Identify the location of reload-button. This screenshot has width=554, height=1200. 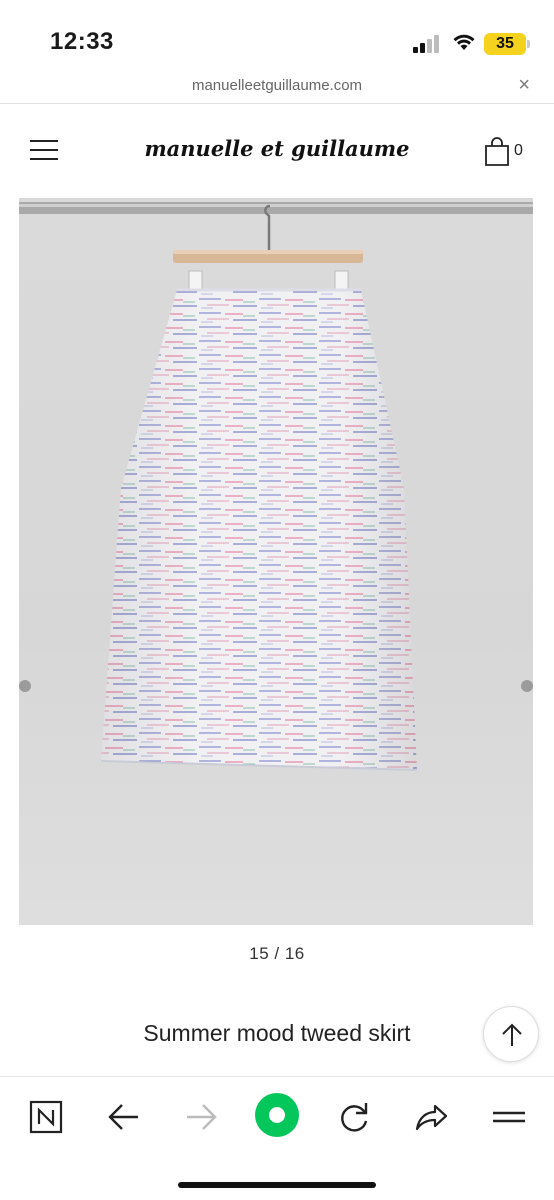
(354, 1117).